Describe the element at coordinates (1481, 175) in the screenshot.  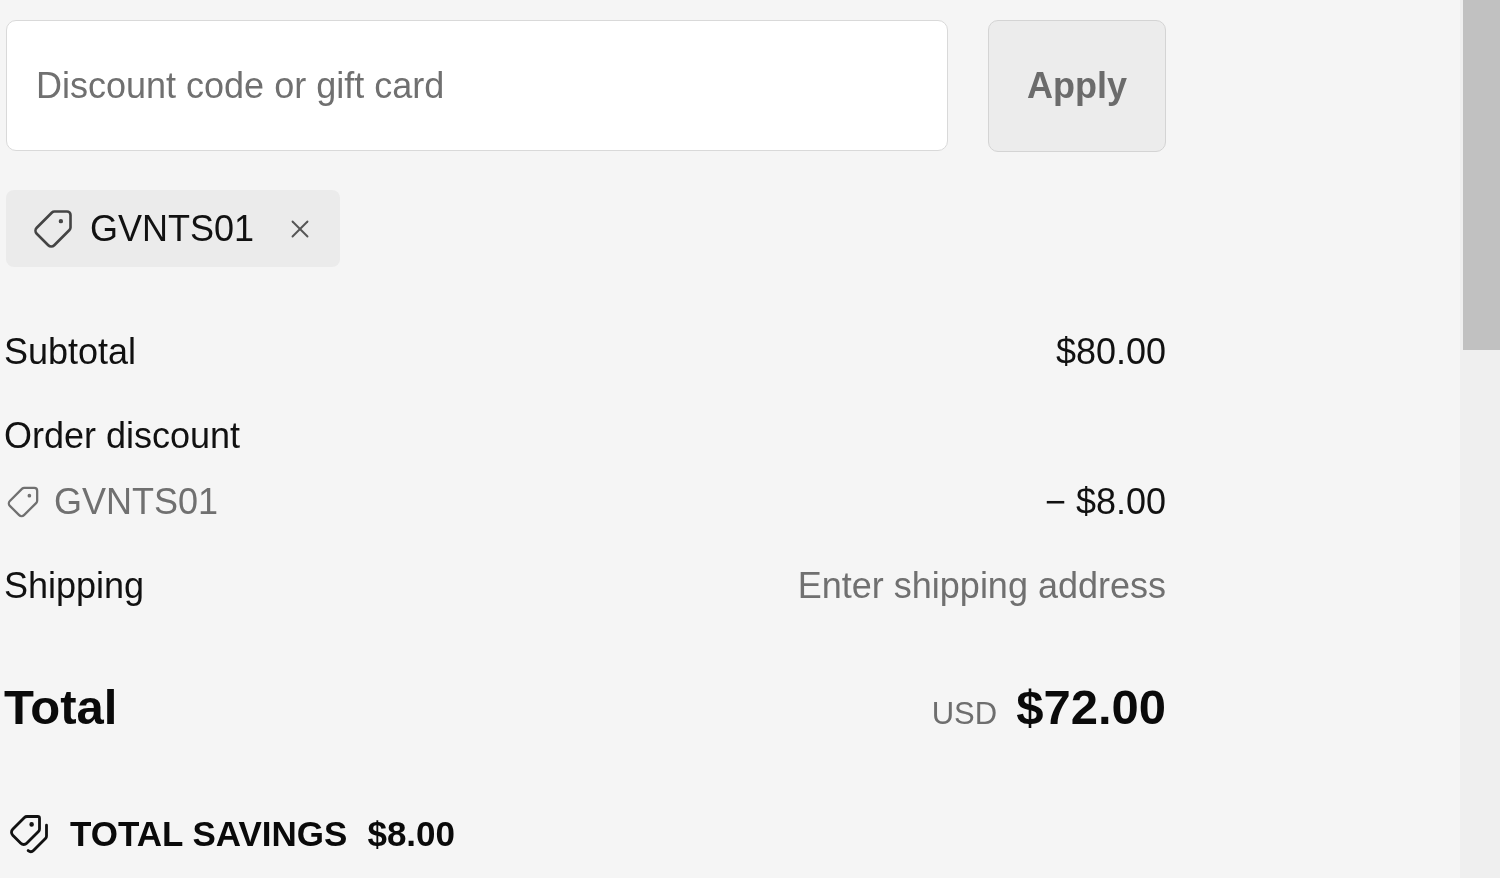
I see `scrollbar-thumb` at that location.